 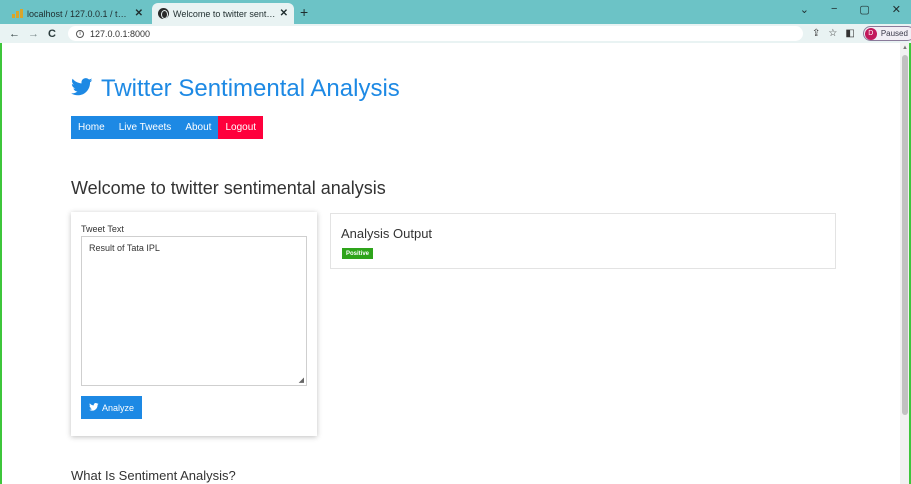 What do you see at coordinates (804, 9) in the screenshot?
I see `tab-search-icon: ⌄` at bounding box center [804, 9].